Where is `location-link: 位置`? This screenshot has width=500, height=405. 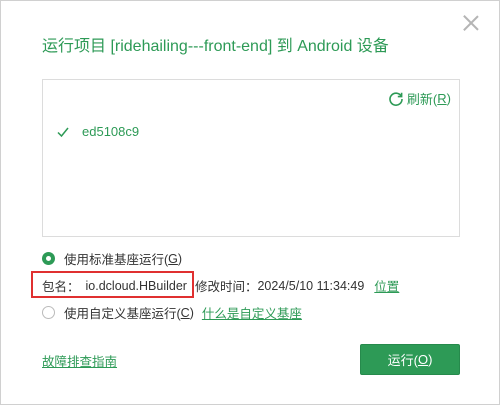
location-link: 位置 is located at coordinates (386, 285).